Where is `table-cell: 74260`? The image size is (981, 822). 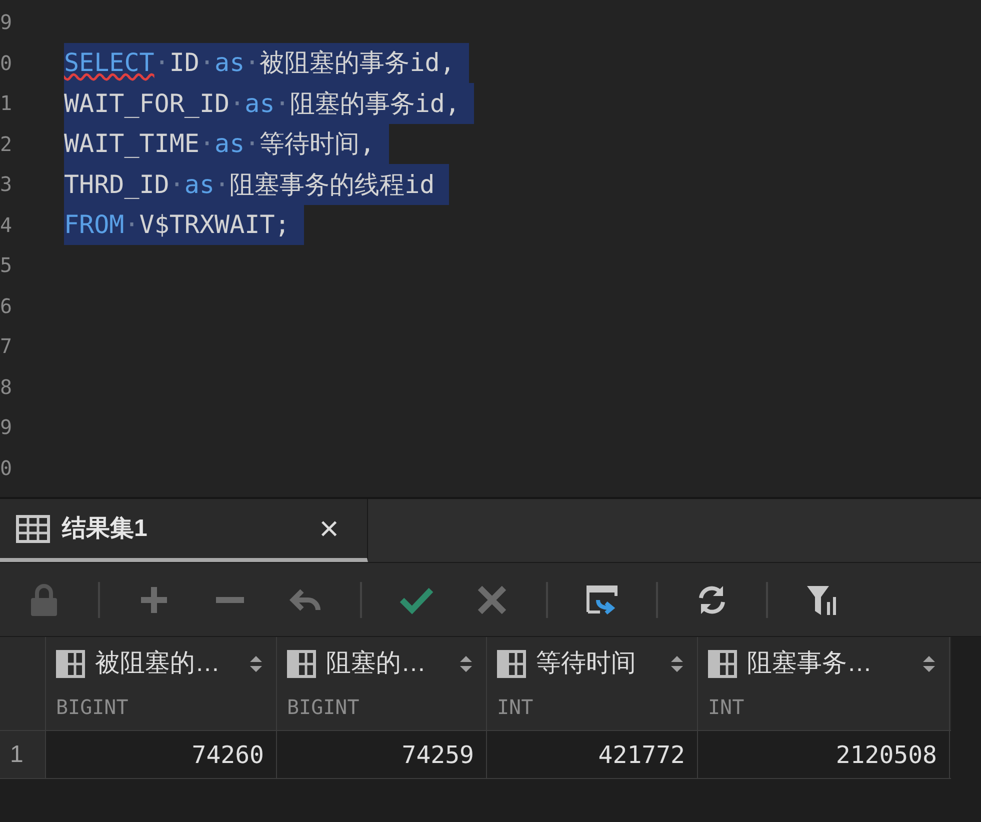 table-cell: 74260 is located at coordinates (161, 754).